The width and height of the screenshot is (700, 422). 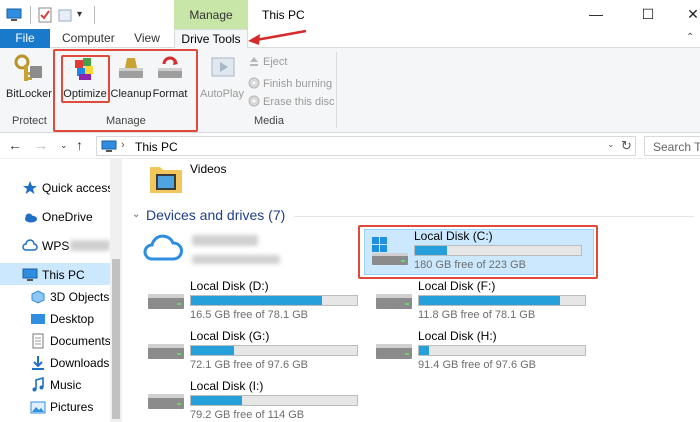 What do you see at coordinates (156, 147) in the screenshot?
I see `breadcrumb: This PC` at bounding box center [156, 147].